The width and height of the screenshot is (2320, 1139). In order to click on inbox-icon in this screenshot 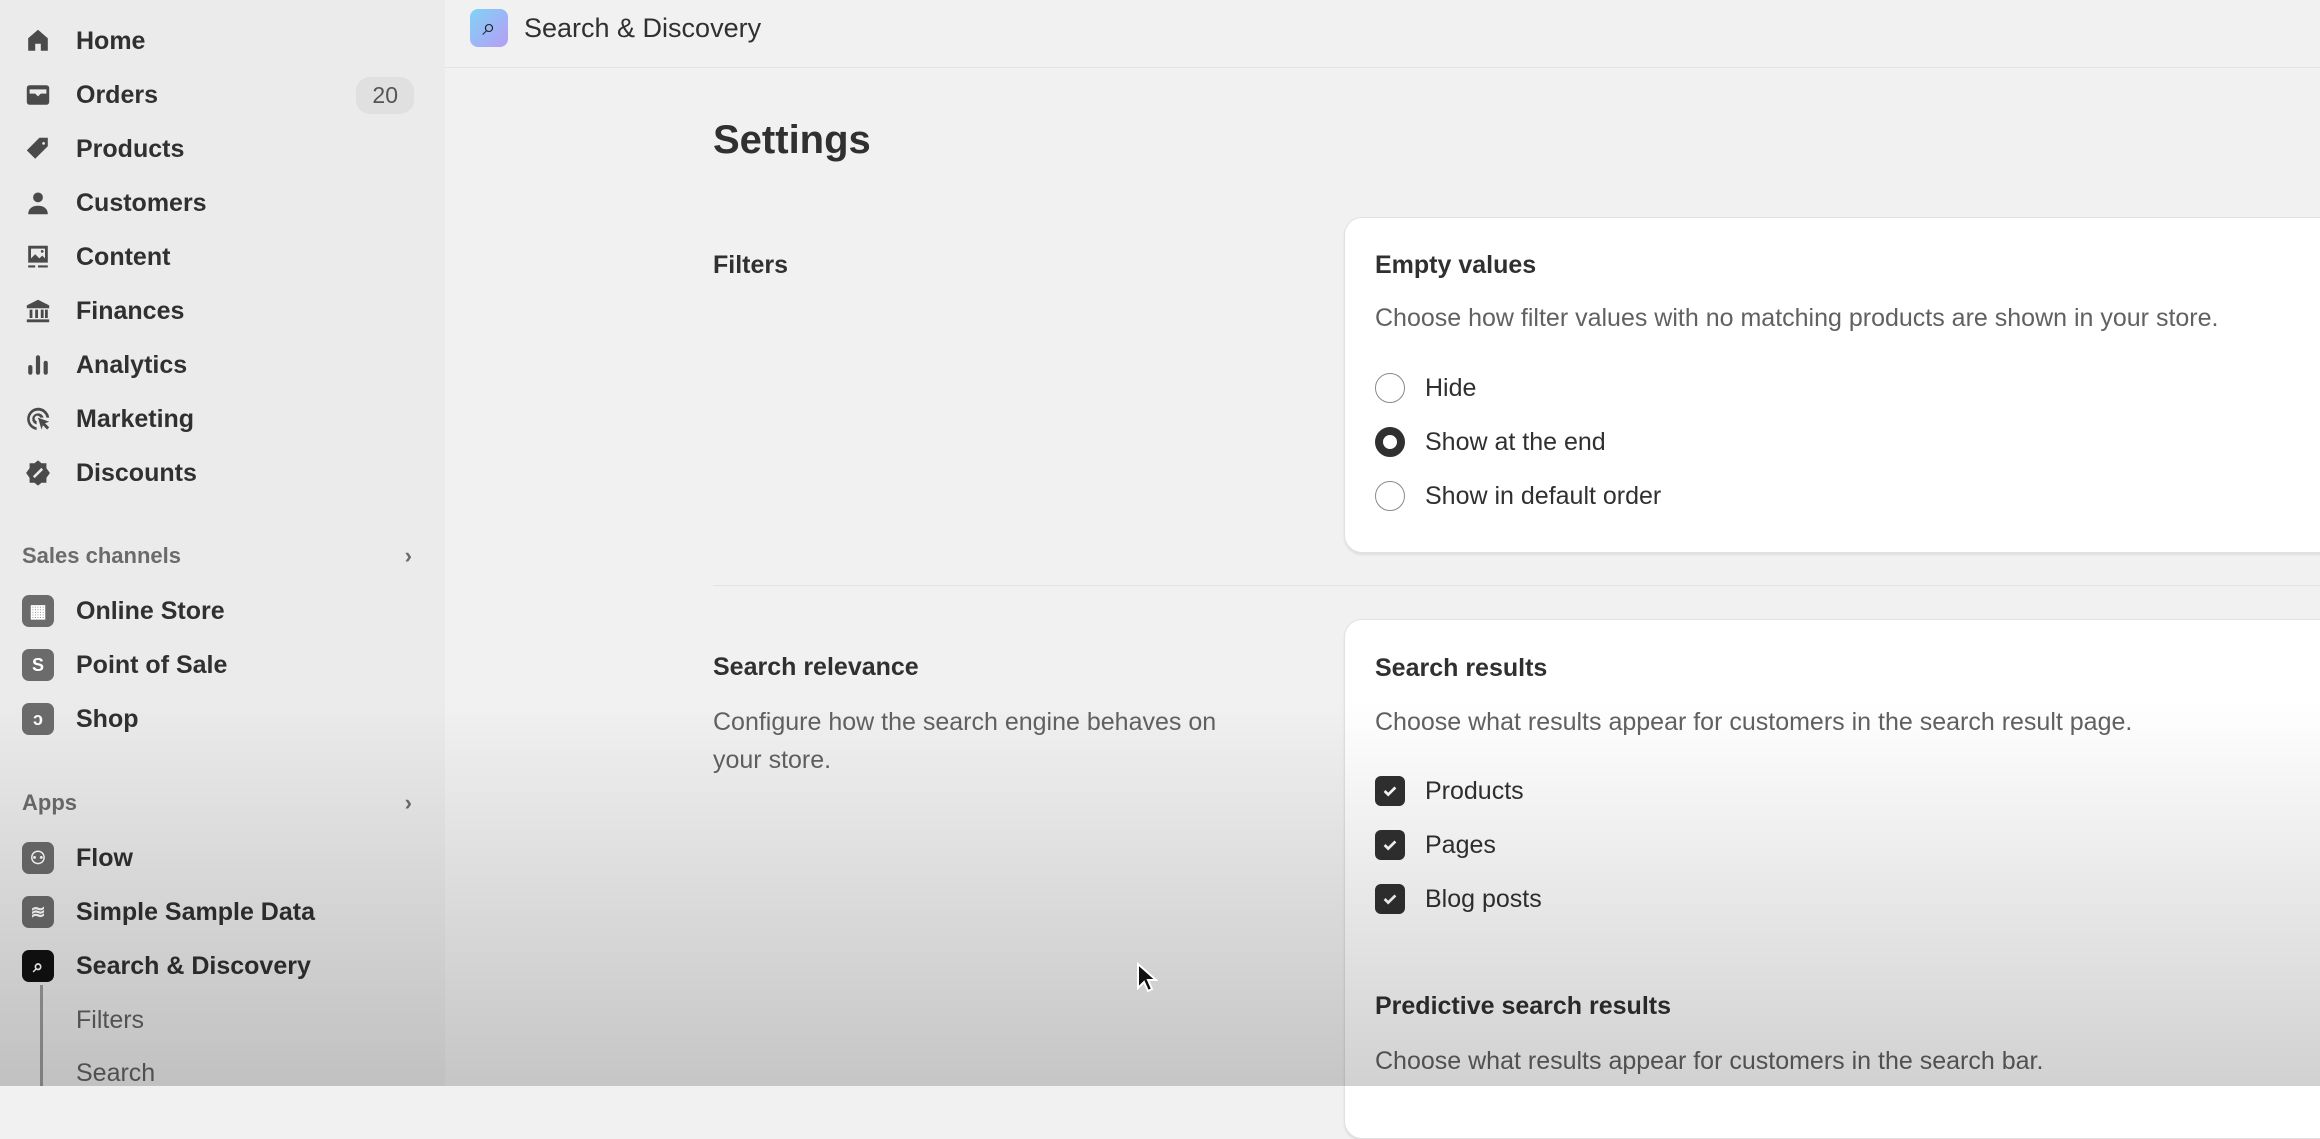, I will do `click(38, 95)`.